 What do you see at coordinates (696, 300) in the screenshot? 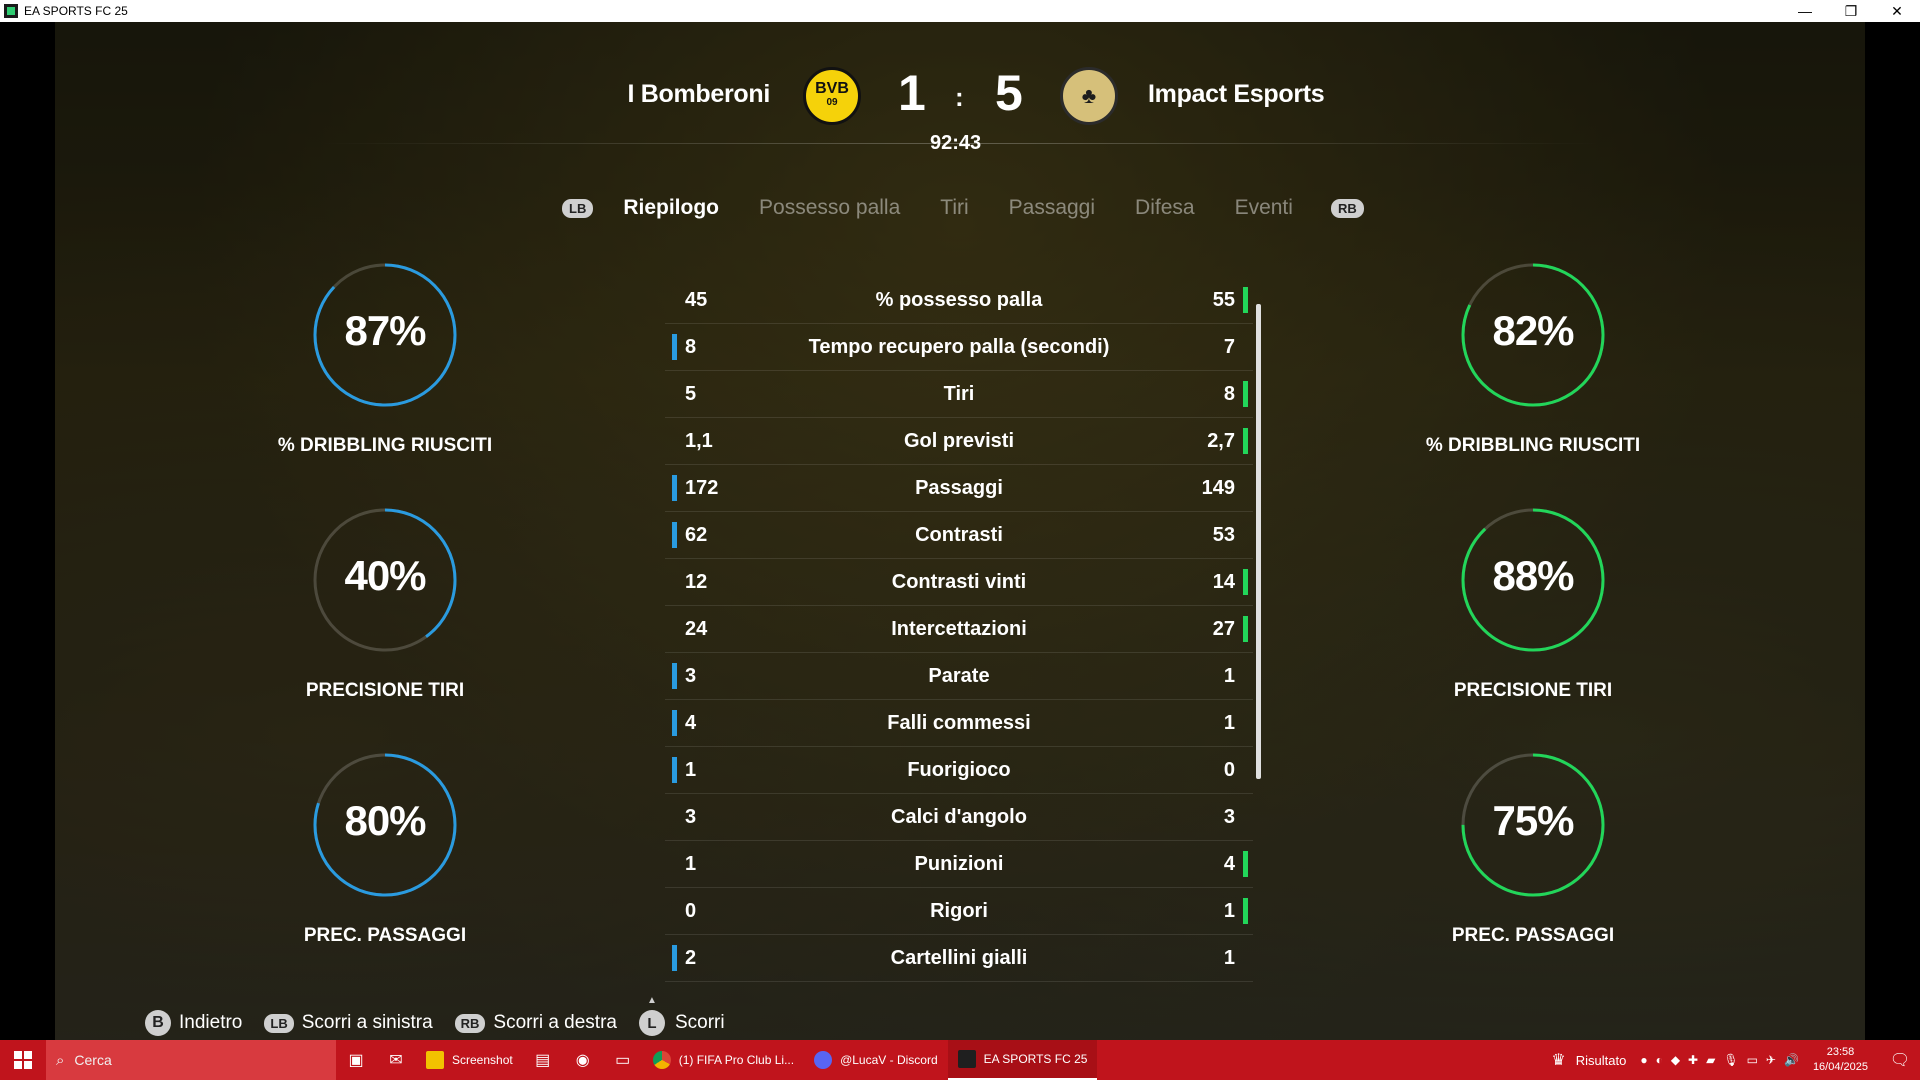
I see `home-stat-value: 45` at bounding box center [696, 300].